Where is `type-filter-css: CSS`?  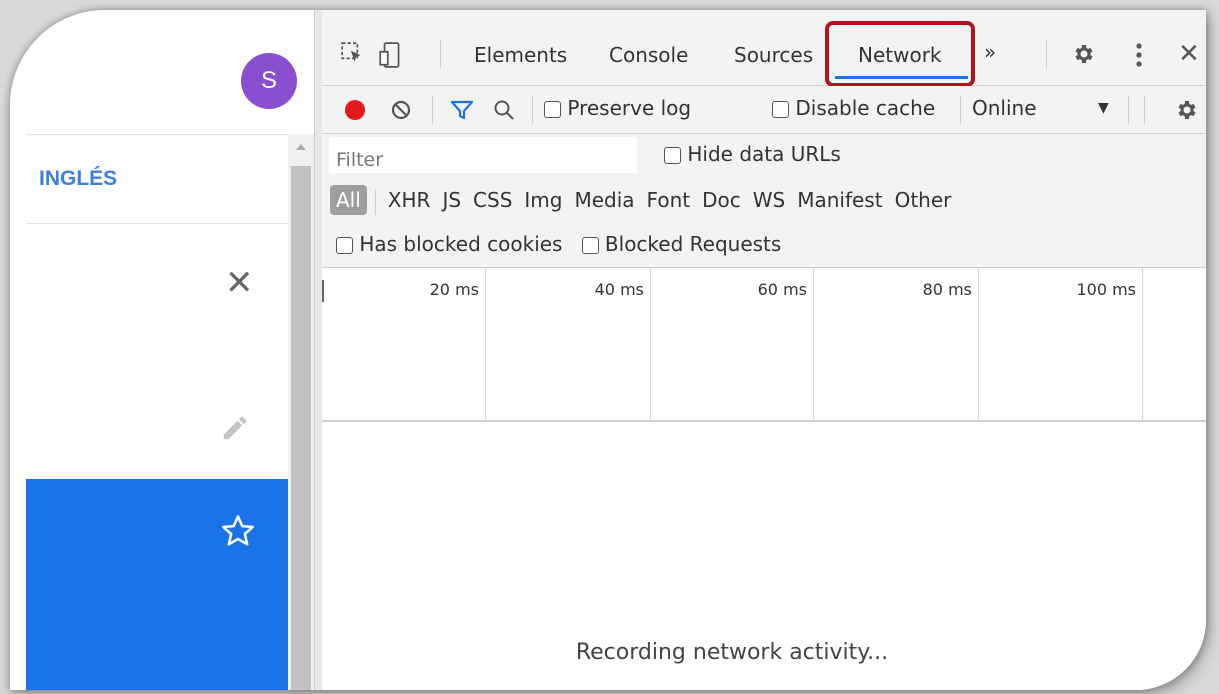 type-filter-css: CSS is located at coordinates (492, 200).